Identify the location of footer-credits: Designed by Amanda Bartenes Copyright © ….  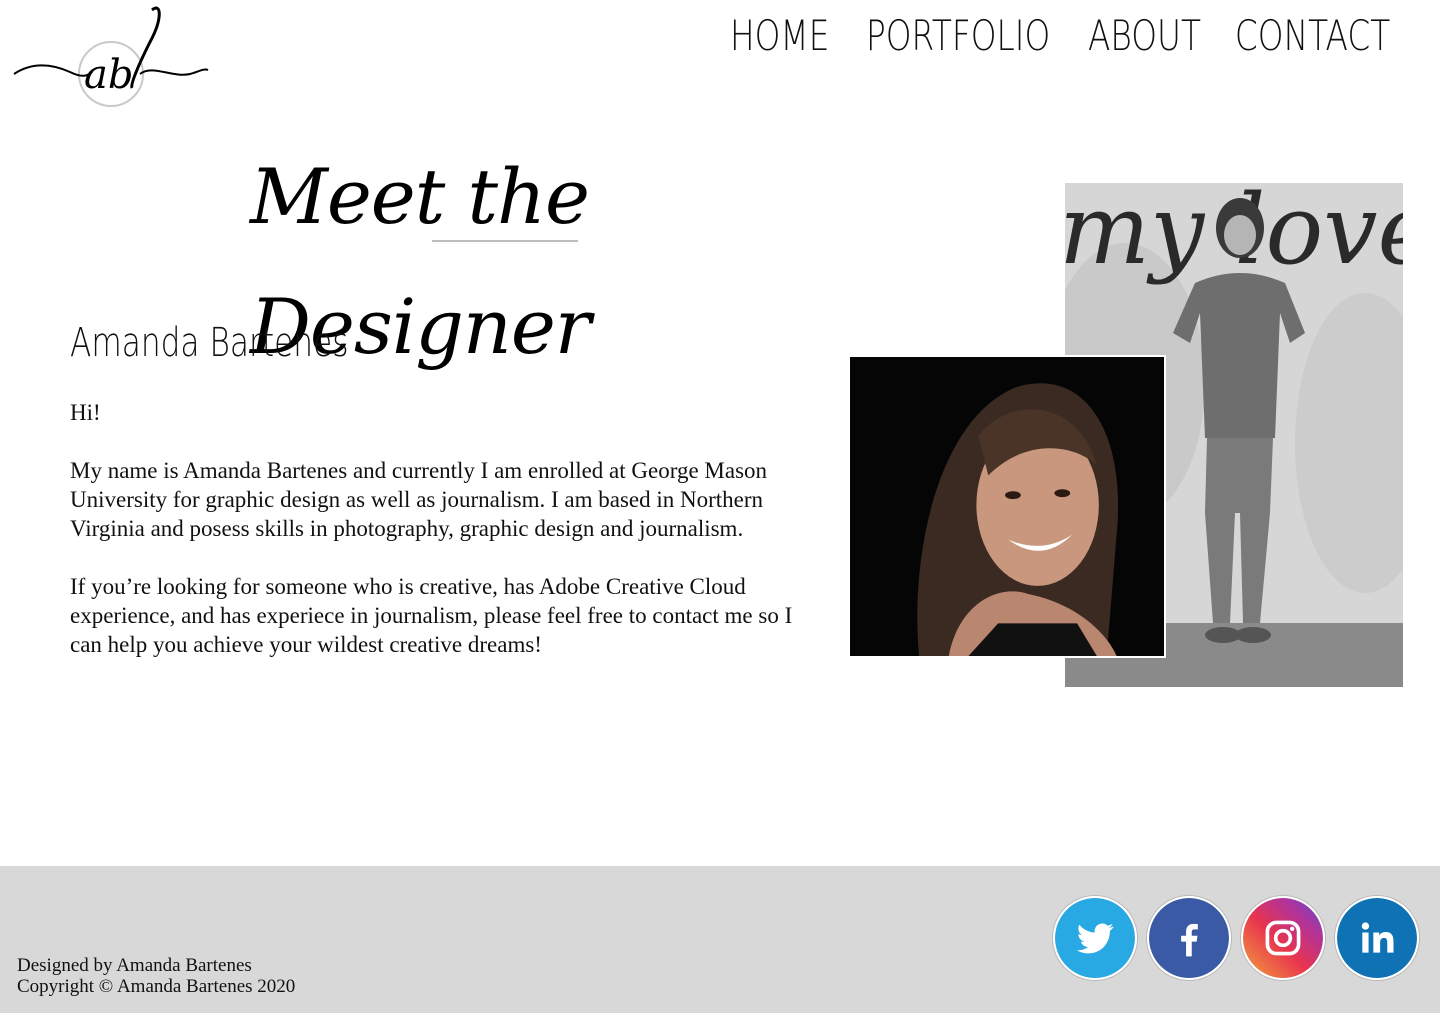
(156, 976).